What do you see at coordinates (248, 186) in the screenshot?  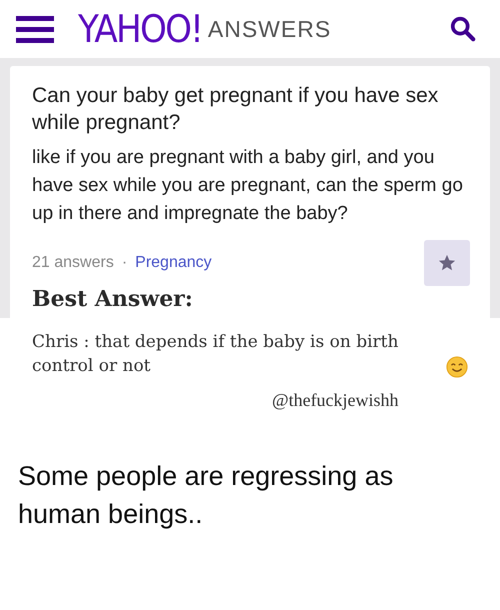 I see `question-text: like if you are pregnant with a baby girl, and you have sex while you are pregnant, can the sperm go up in there and impregnate the baby?` at bounding box center [248, 186].